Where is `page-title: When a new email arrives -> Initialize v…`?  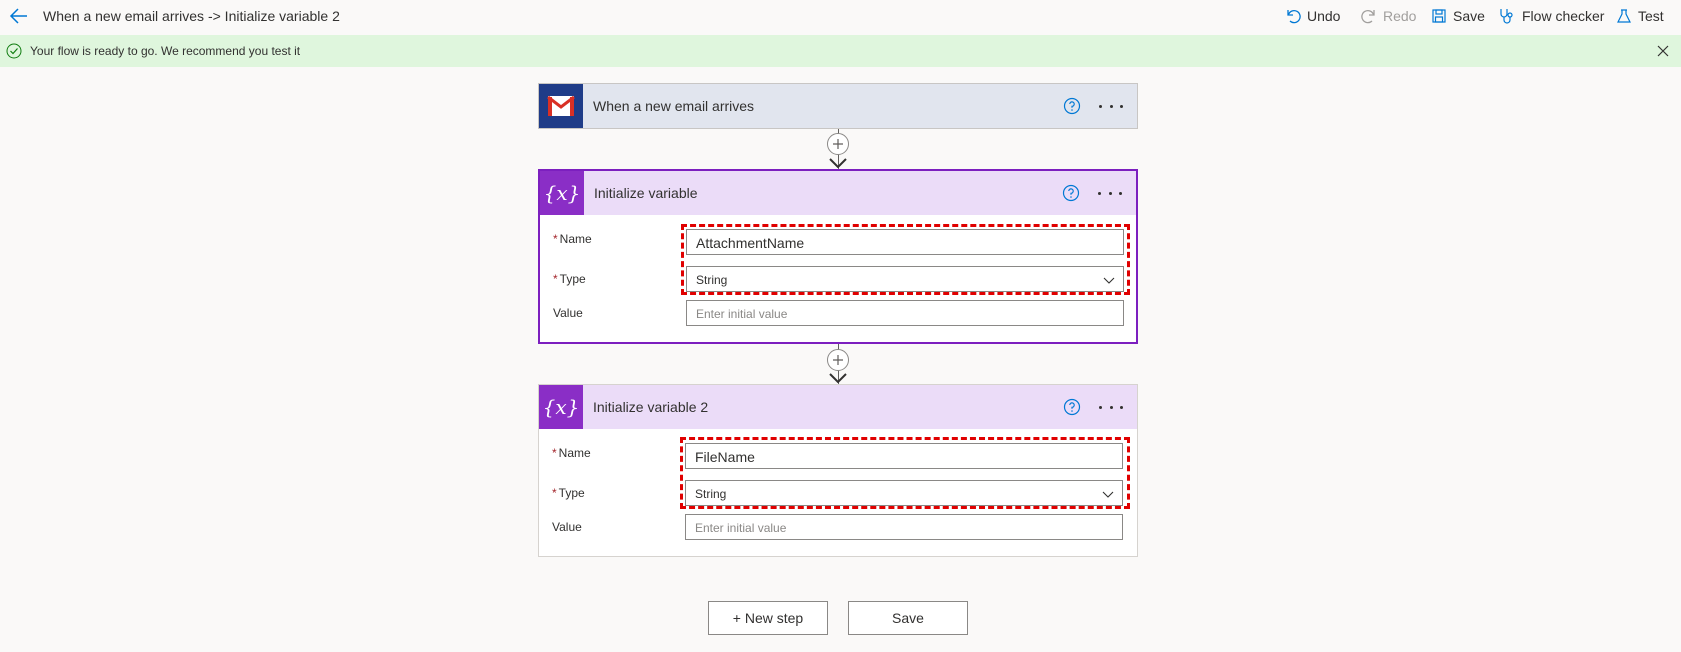
page-title: When a new email arrives -> Initialize v… is located at coordinates (191, 16).